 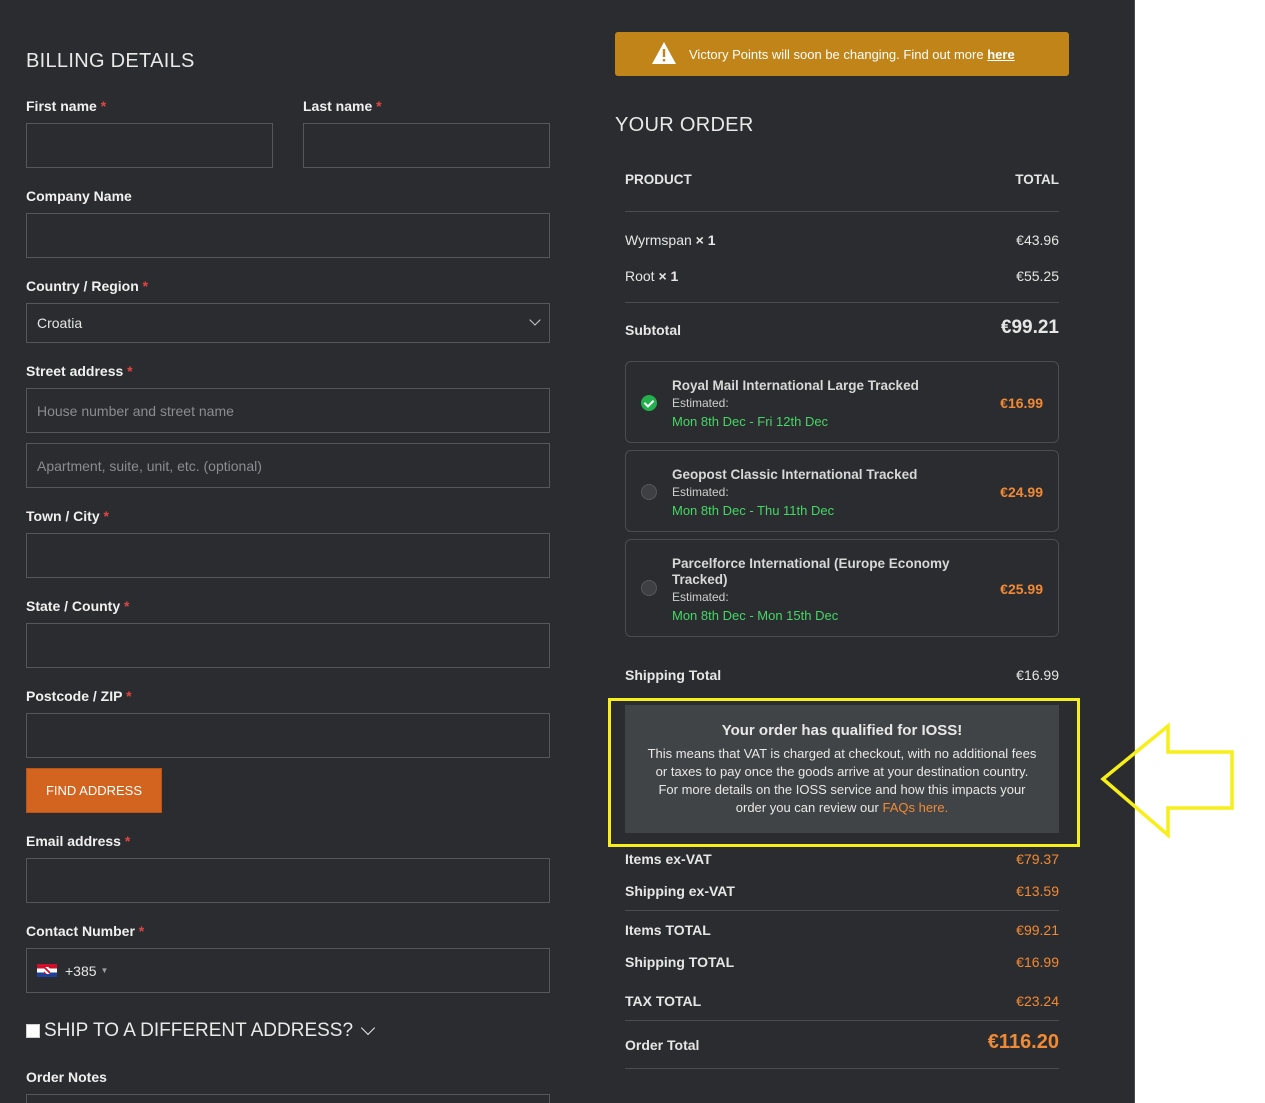 I want to click on order-total-label: Order Total, so click(x=662, y=1045).